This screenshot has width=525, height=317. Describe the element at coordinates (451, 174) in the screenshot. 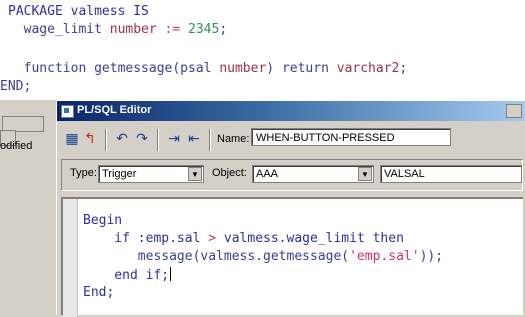

I see `item-select: VALSAL` at that location.